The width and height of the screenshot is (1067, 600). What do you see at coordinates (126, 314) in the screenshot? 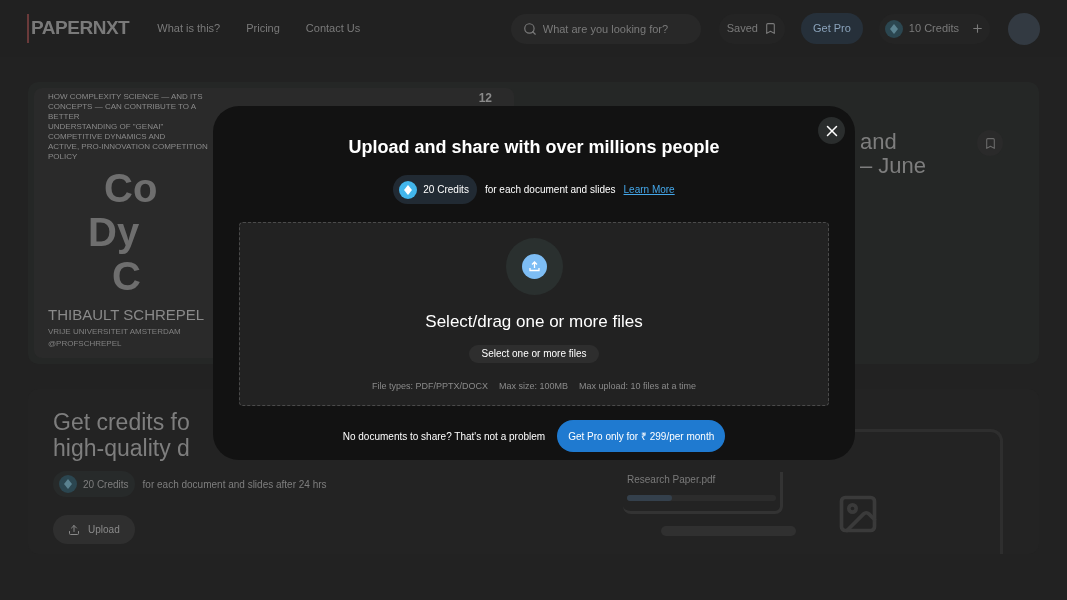
I see `slide-author: THIBAULT SCHREPEL` at bounding box center [126, 314].